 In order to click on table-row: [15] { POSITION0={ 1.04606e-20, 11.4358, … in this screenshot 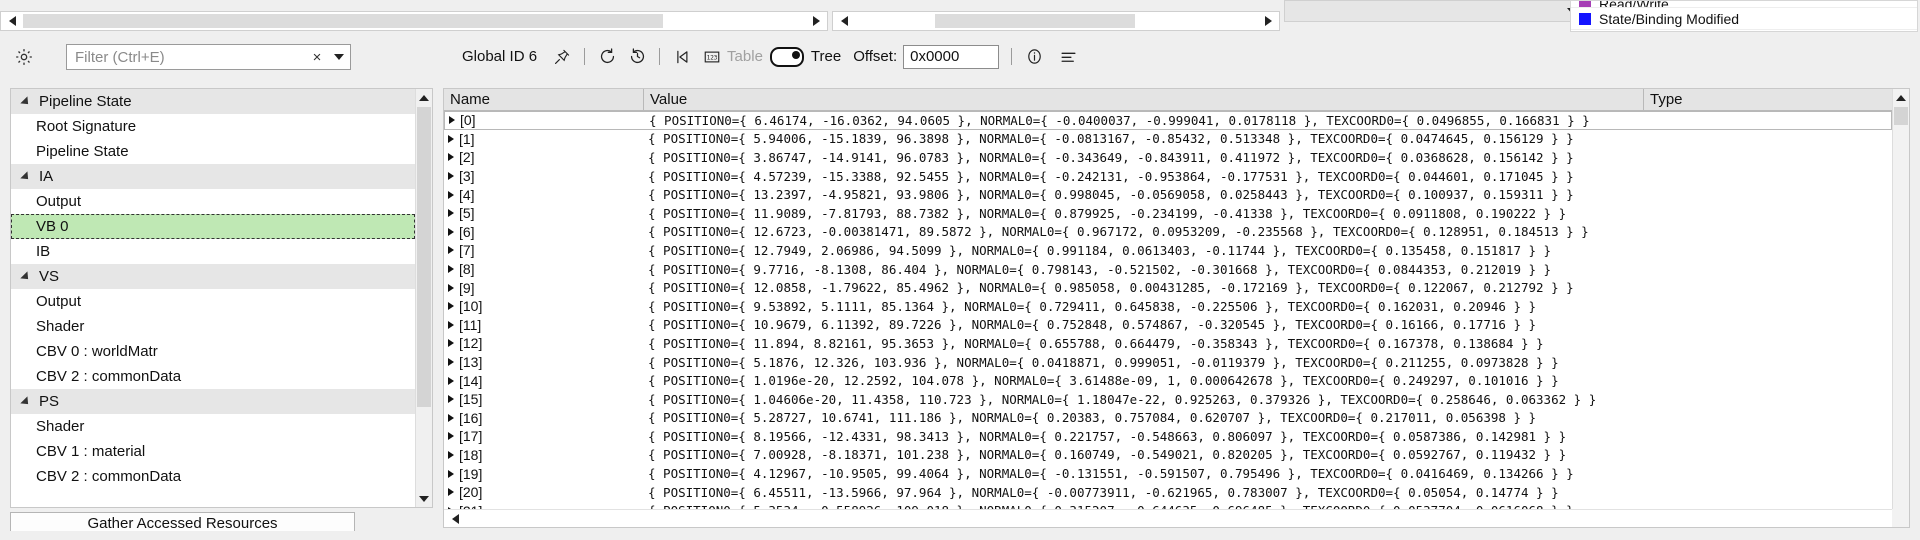, I will do `click(1168, 399)`.